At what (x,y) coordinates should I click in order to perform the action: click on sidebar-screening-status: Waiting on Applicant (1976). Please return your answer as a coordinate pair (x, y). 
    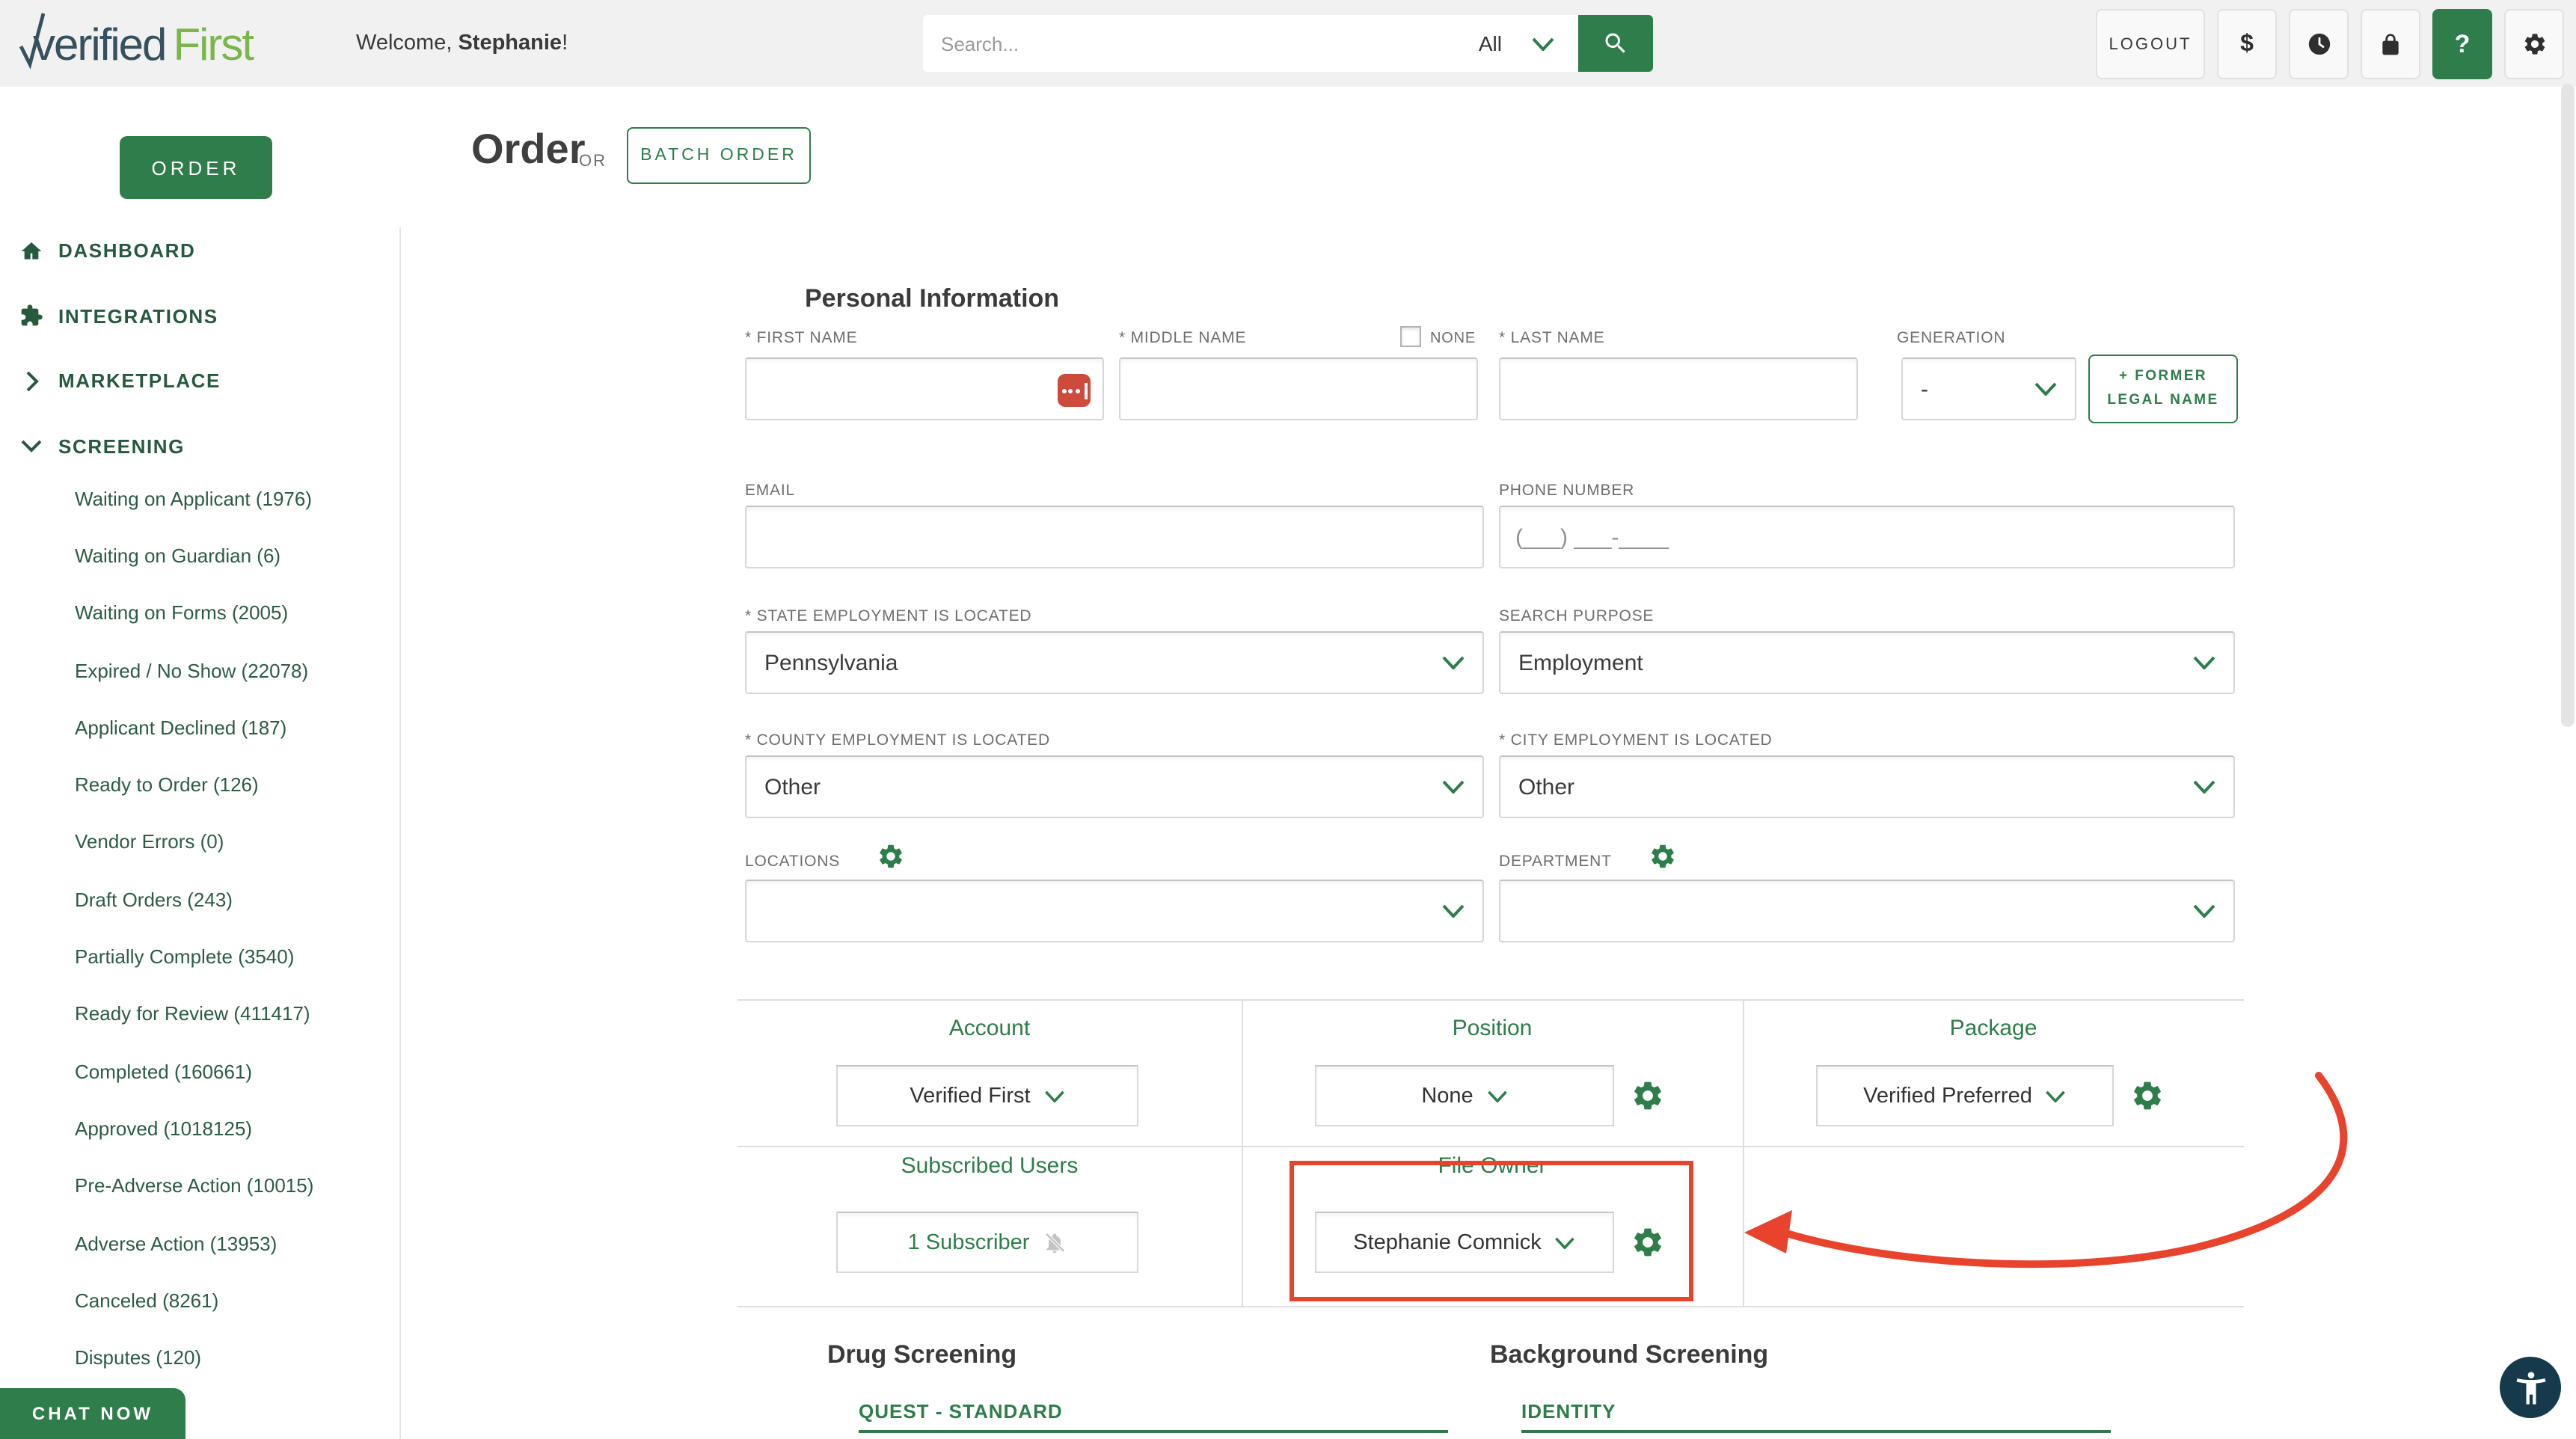
    Looking at the image, I should click on (237, 498).